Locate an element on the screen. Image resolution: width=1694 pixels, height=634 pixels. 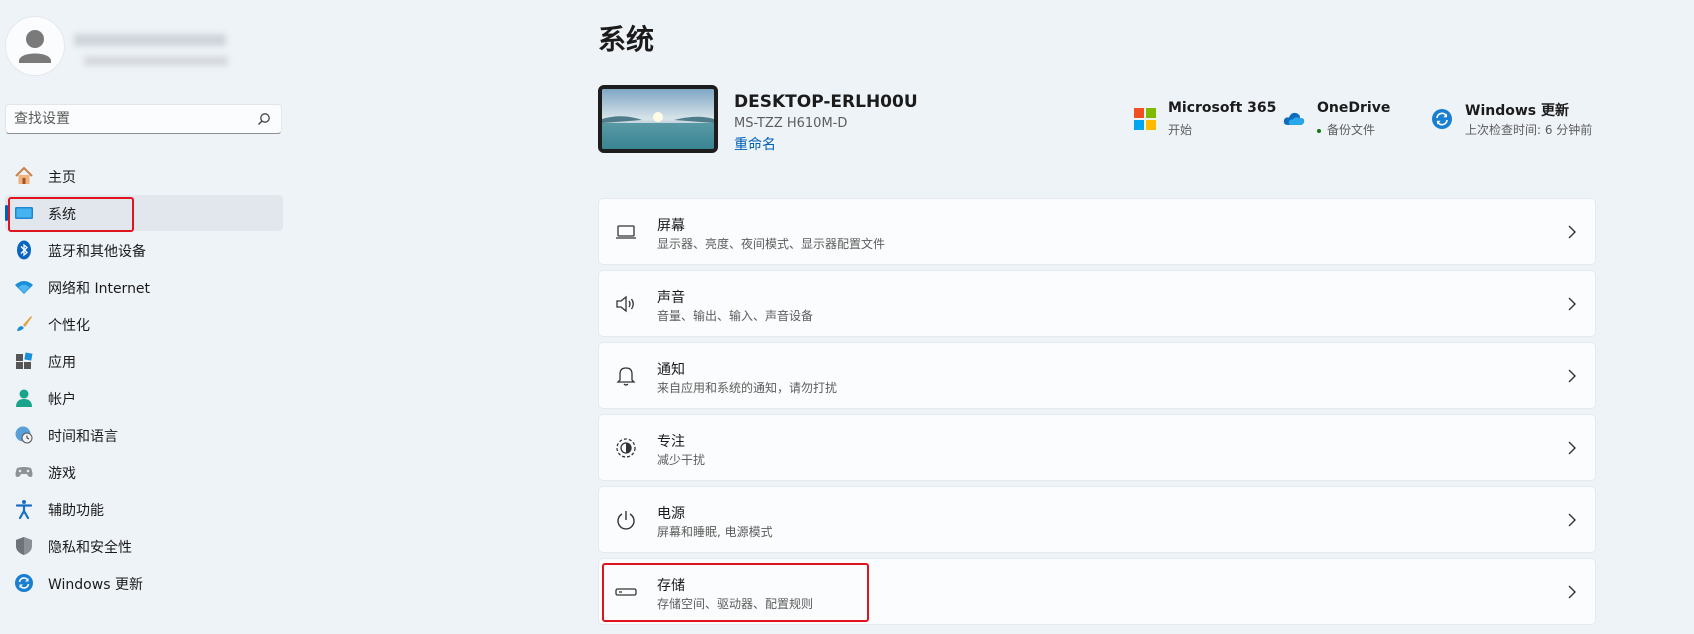
sidebar-item-network: 网络和 Internet is located at coordinates (144, 287).